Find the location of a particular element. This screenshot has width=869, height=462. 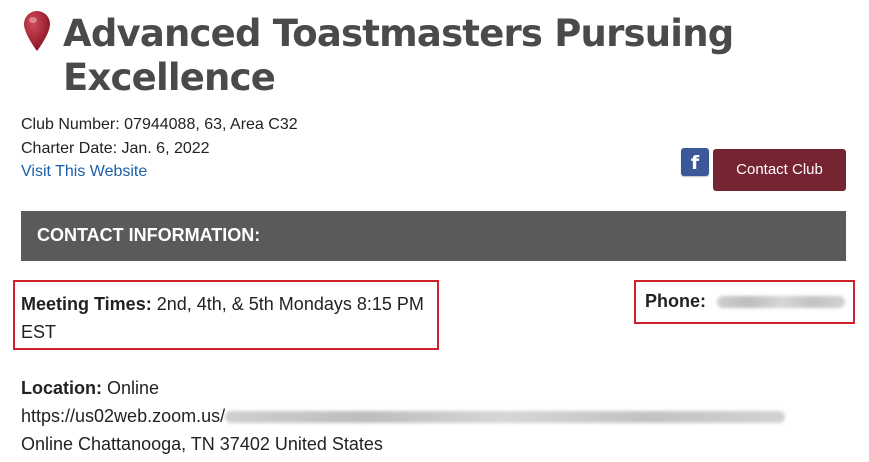

meeting-highlight-box is located at coordinates (226, 315).